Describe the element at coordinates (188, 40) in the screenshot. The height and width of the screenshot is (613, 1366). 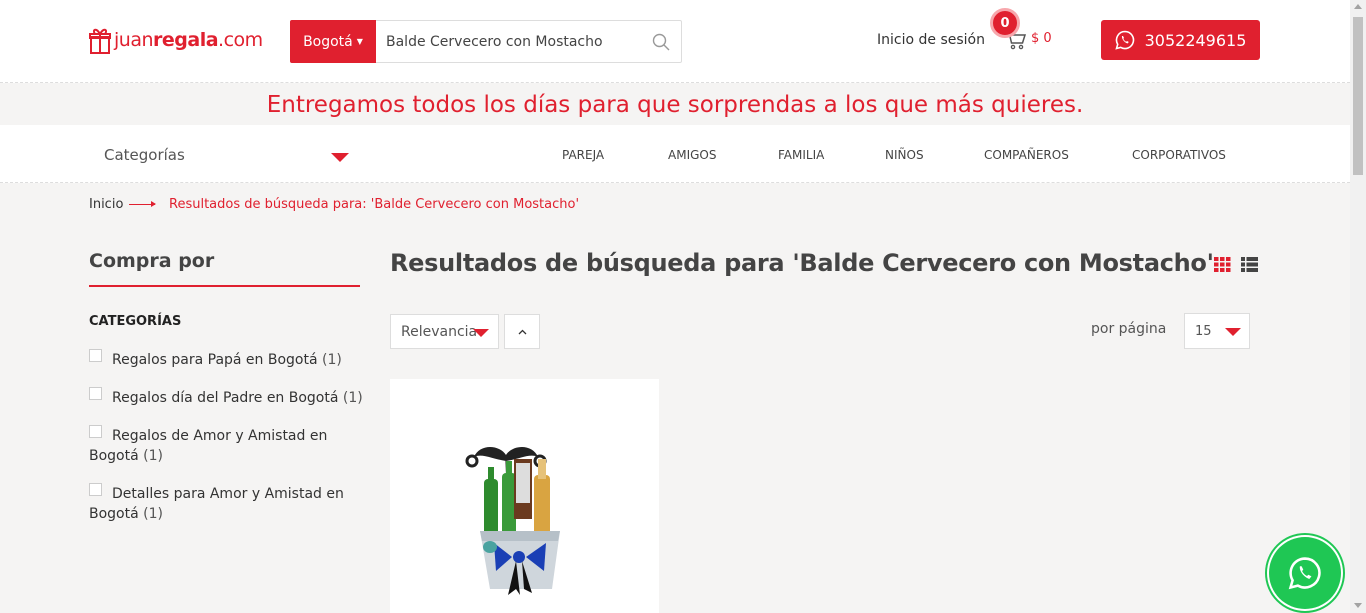
I see `logo-text: juanregala.com` at that location.